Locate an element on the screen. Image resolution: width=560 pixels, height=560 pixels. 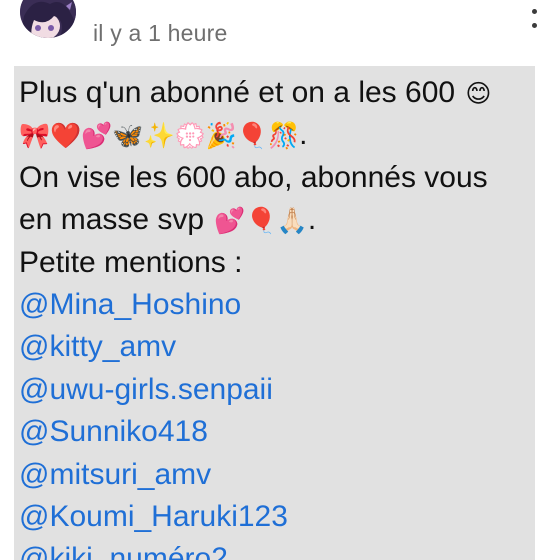
comment-line-text: Petite mentions : is located at coordinates (131, 262).